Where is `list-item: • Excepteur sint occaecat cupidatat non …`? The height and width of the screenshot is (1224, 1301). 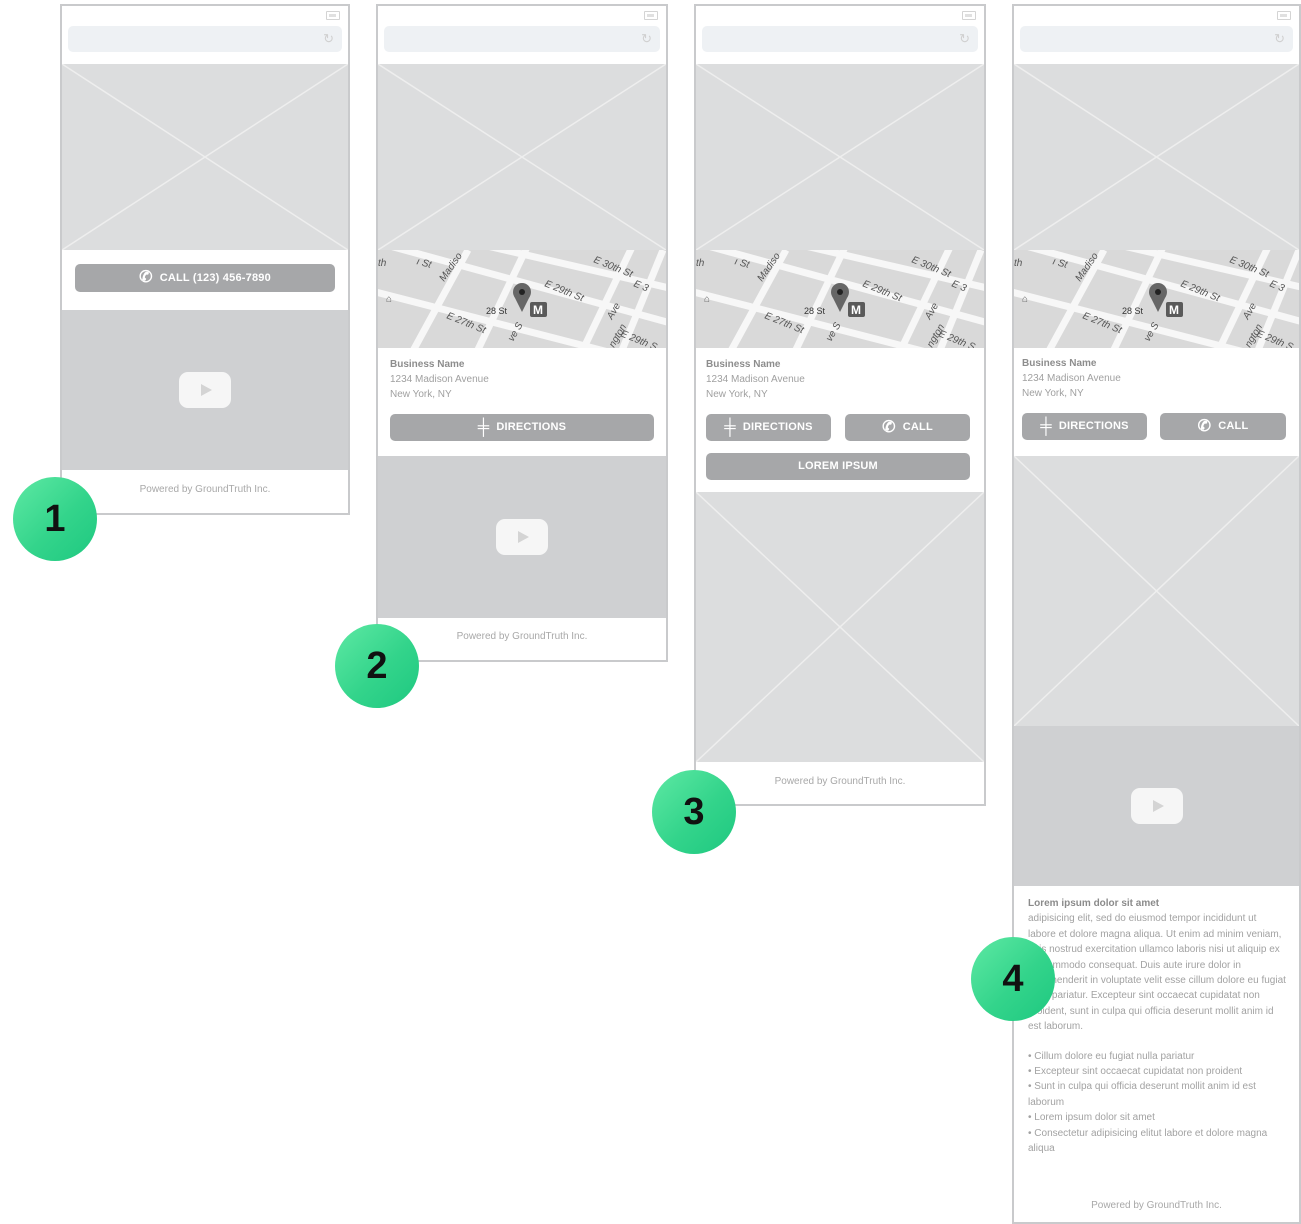
list-item: • Excepteur sint occaecat cupidatat non … is located at coordinates (1135, 1072).